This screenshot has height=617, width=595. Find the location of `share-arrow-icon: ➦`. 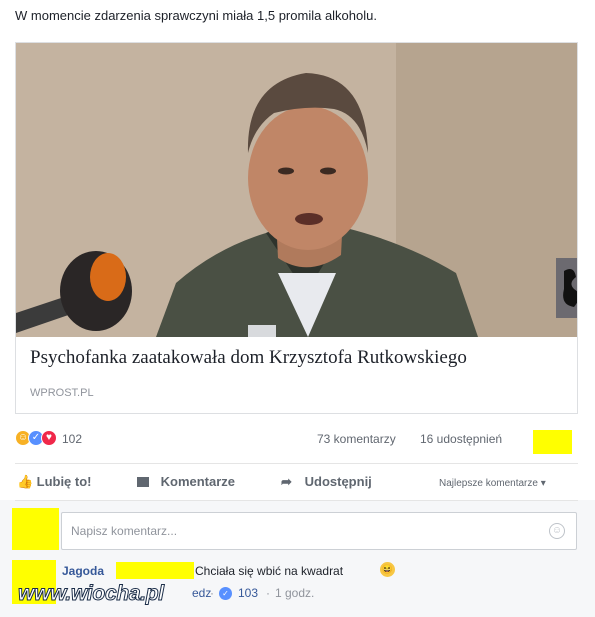

share-arrow-icon: ➦ is located at coordinates (286, 481).